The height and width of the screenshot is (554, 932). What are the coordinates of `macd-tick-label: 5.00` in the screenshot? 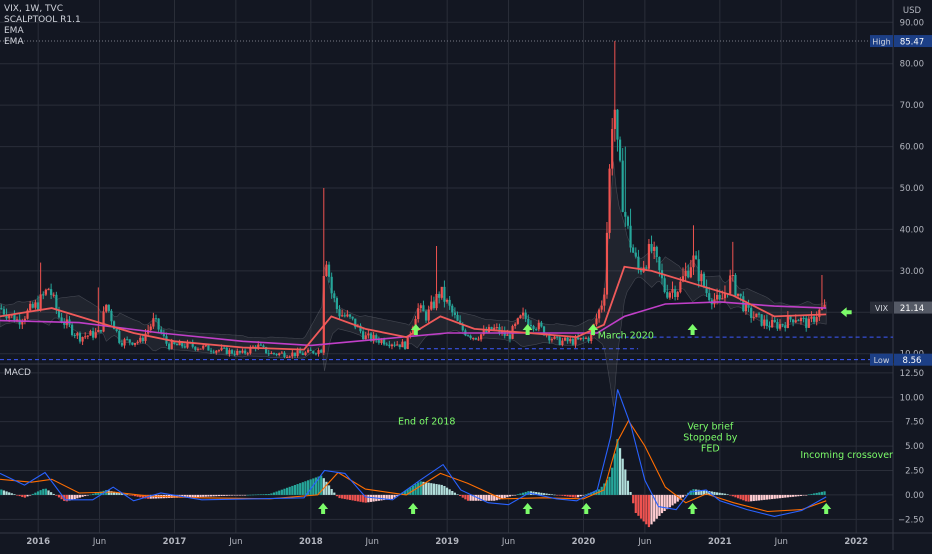 It's located at (914, 447).